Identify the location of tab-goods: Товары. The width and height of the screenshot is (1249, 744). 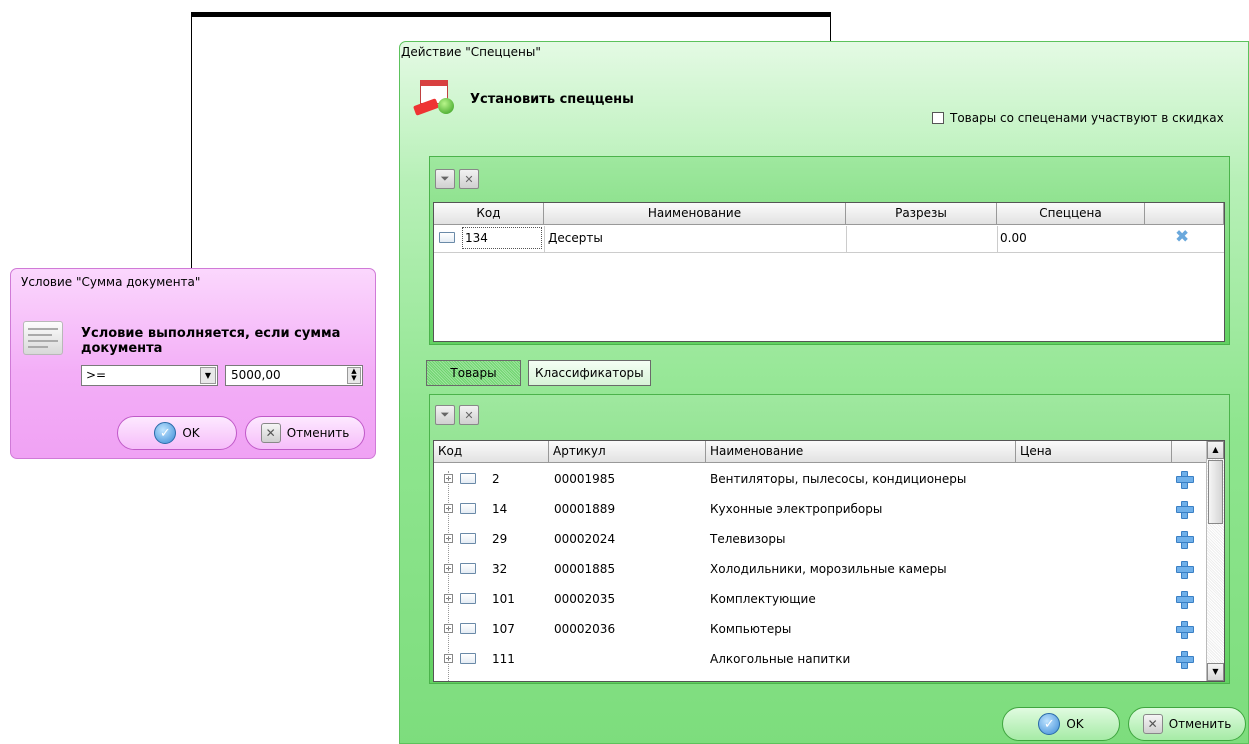
(473, 373).